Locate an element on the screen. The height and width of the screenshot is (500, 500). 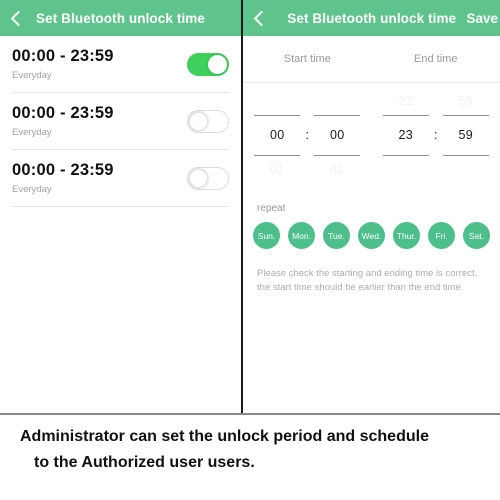
start-minute-below: 01 is located at coordinates (337, 169).